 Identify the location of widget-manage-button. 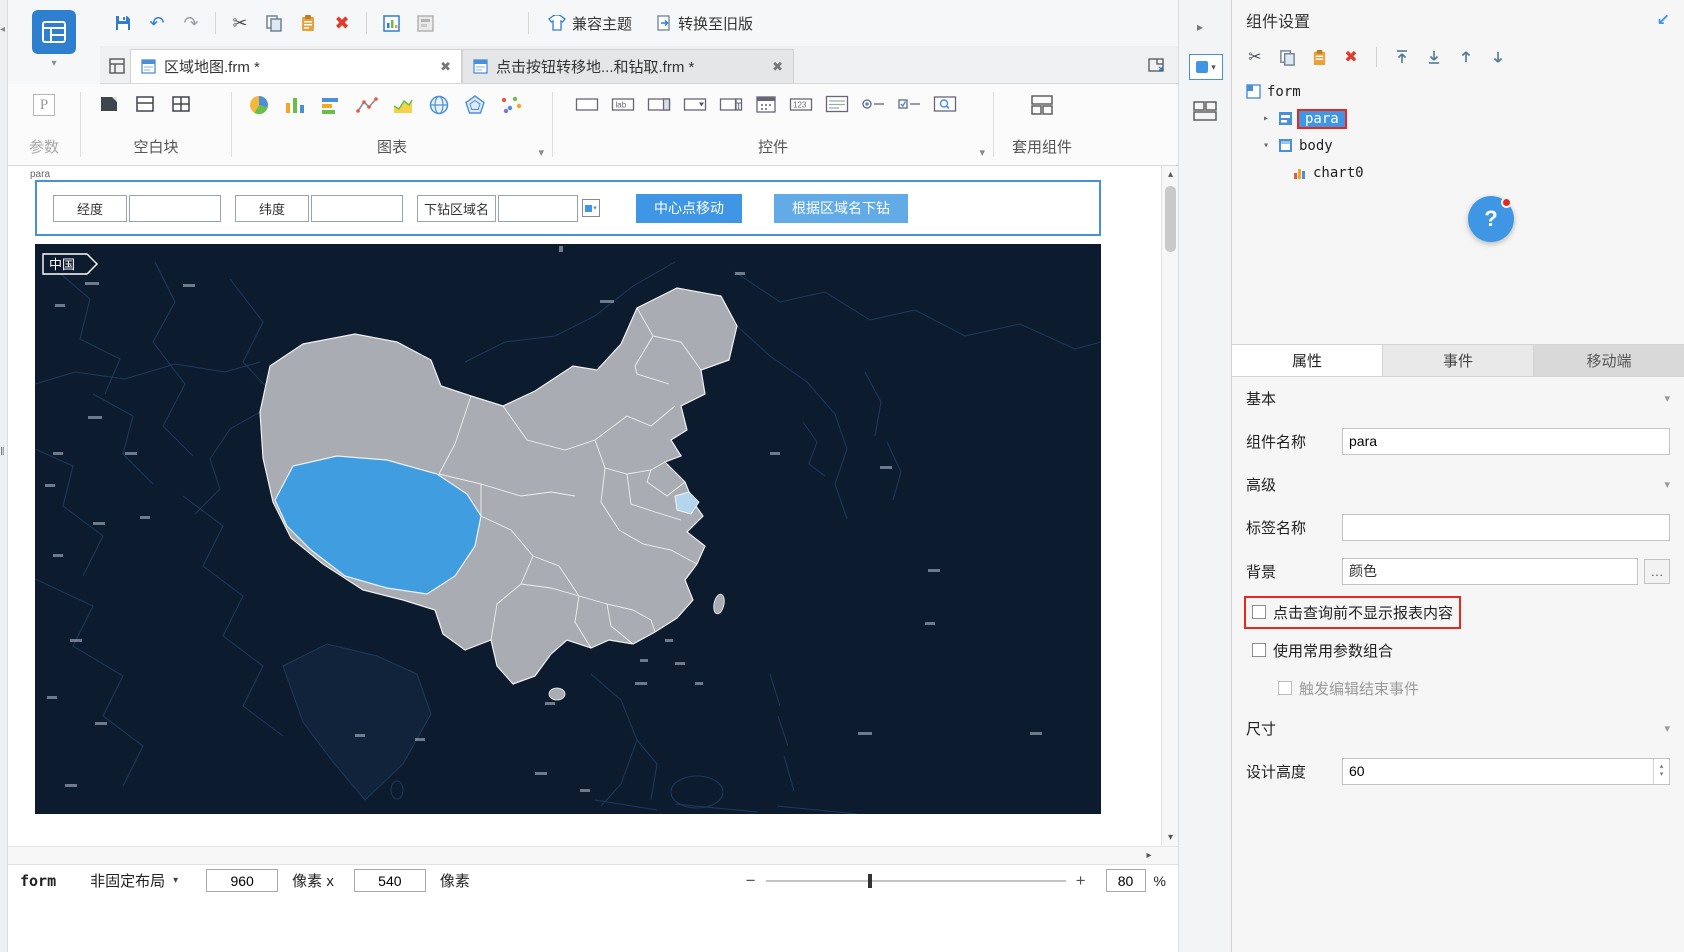
(425, 23).